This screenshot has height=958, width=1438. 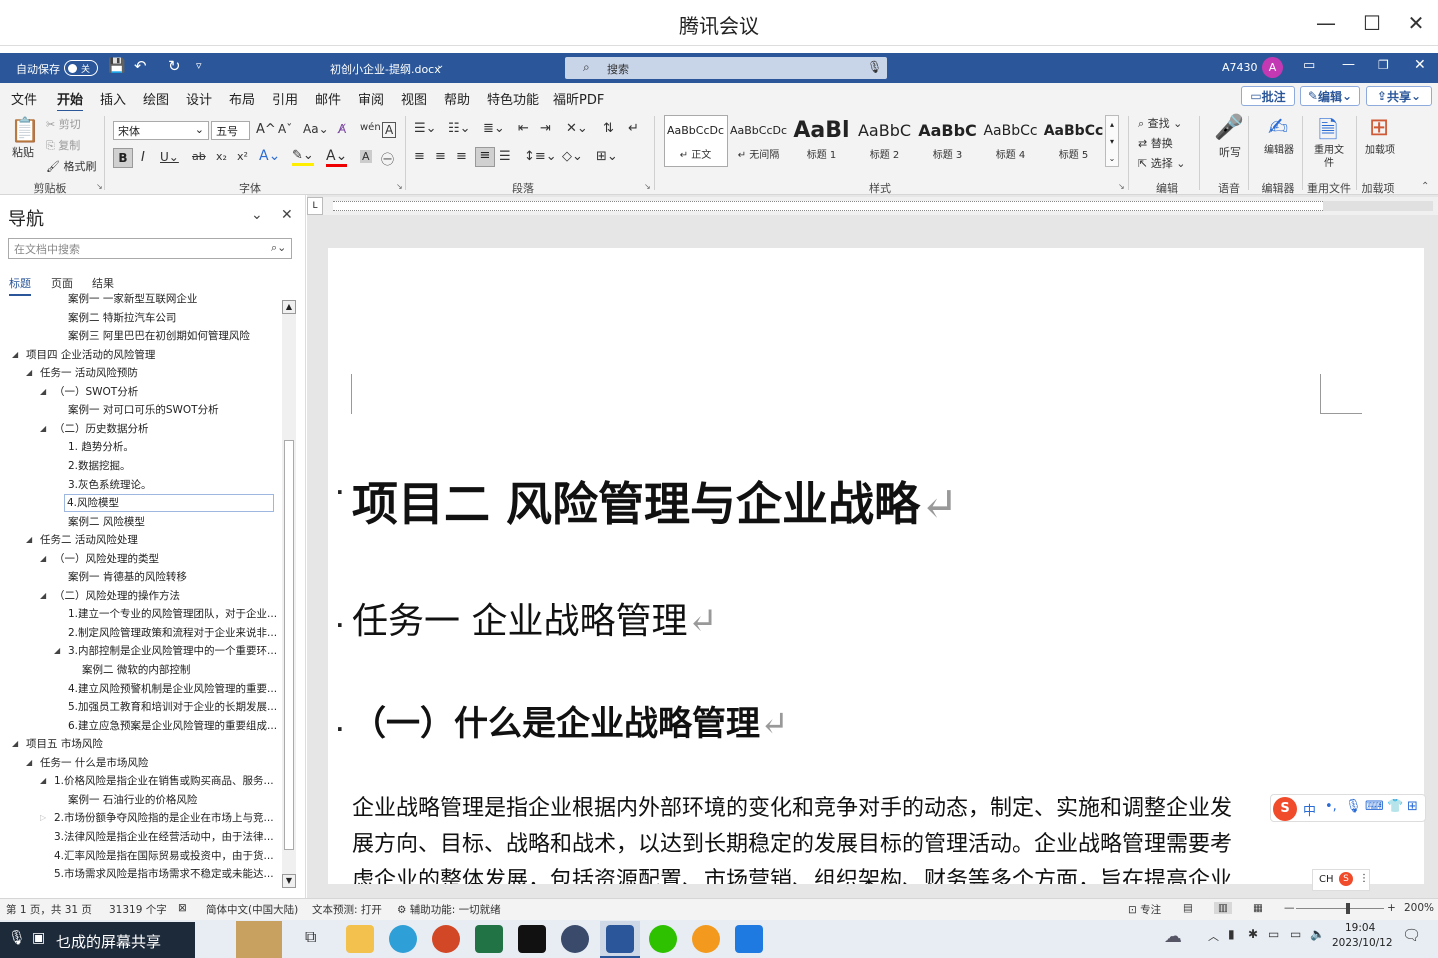 What do you see at coordinates (221, 156) in the screenshot?
I see `subscript-button: x₂` at bounding box center [221, 156].